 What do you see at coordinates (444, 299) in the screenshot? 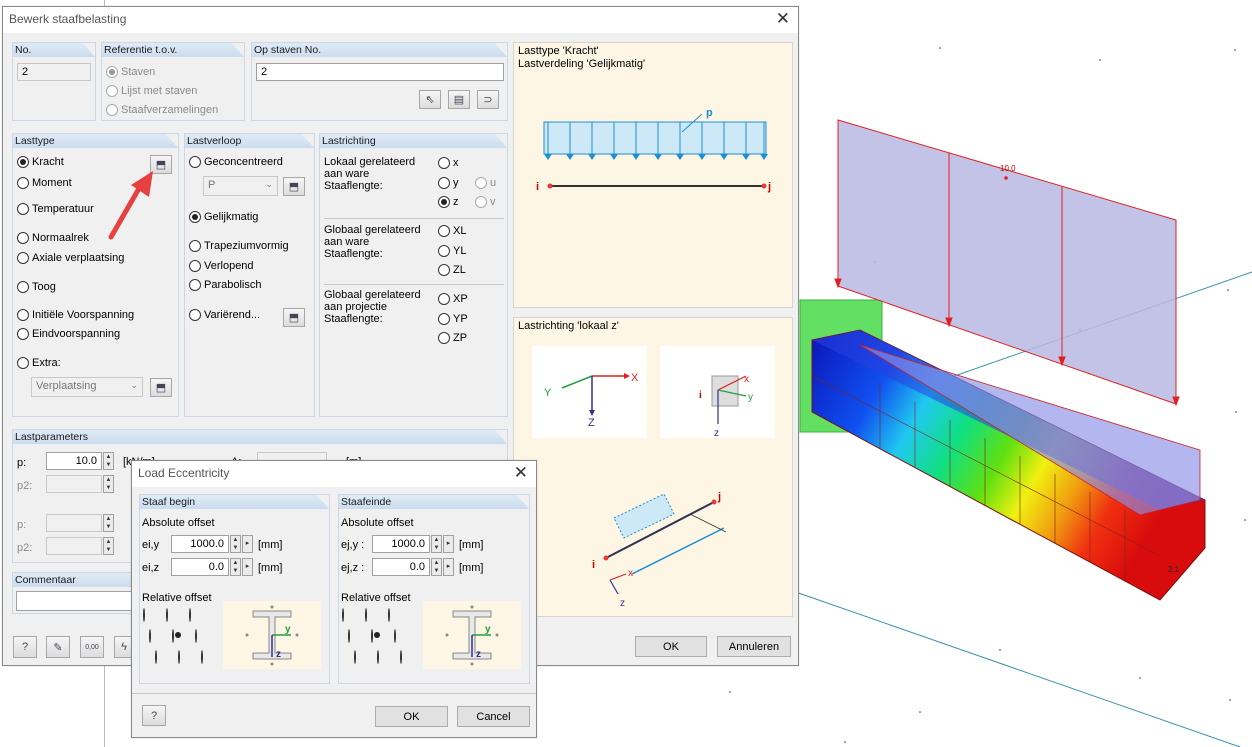
I see `radio-indicator` at bounding box center [444, 299].